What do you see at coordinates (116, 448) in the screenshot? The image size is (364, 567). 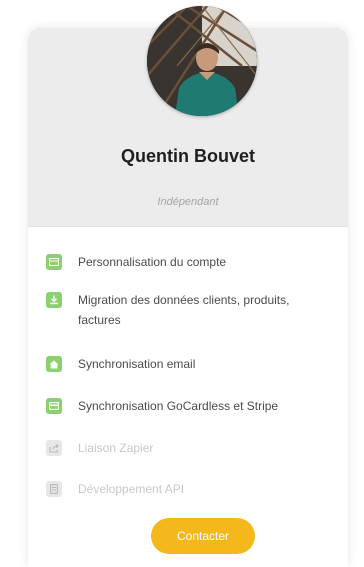 I see `feature-label: Liaison Zapier` at bounding box center [116, 448].